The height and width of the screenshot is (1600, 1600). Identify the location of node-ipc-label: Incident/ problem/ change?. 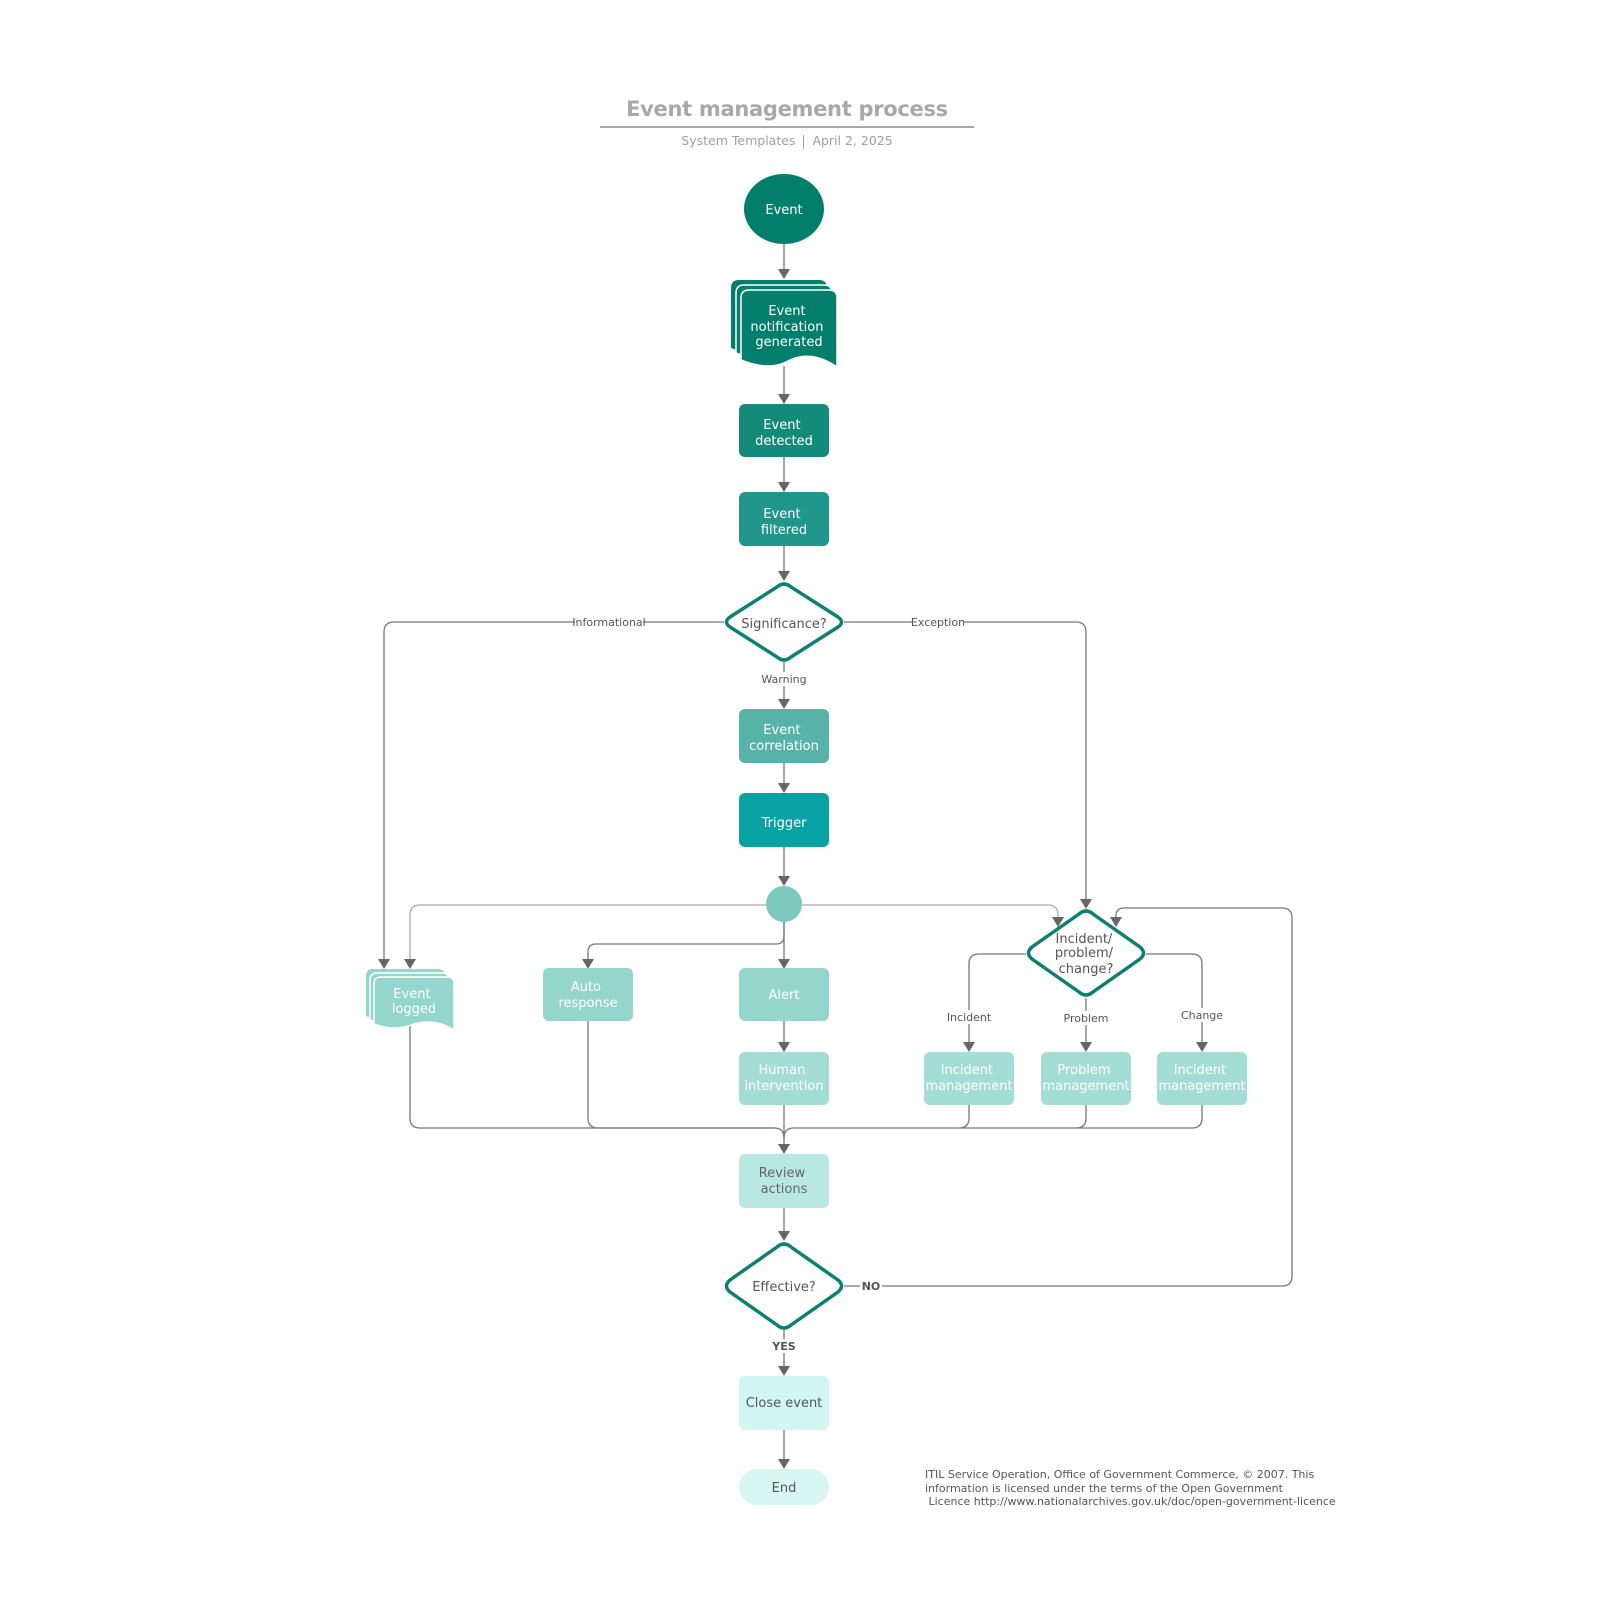
(1086, 954).